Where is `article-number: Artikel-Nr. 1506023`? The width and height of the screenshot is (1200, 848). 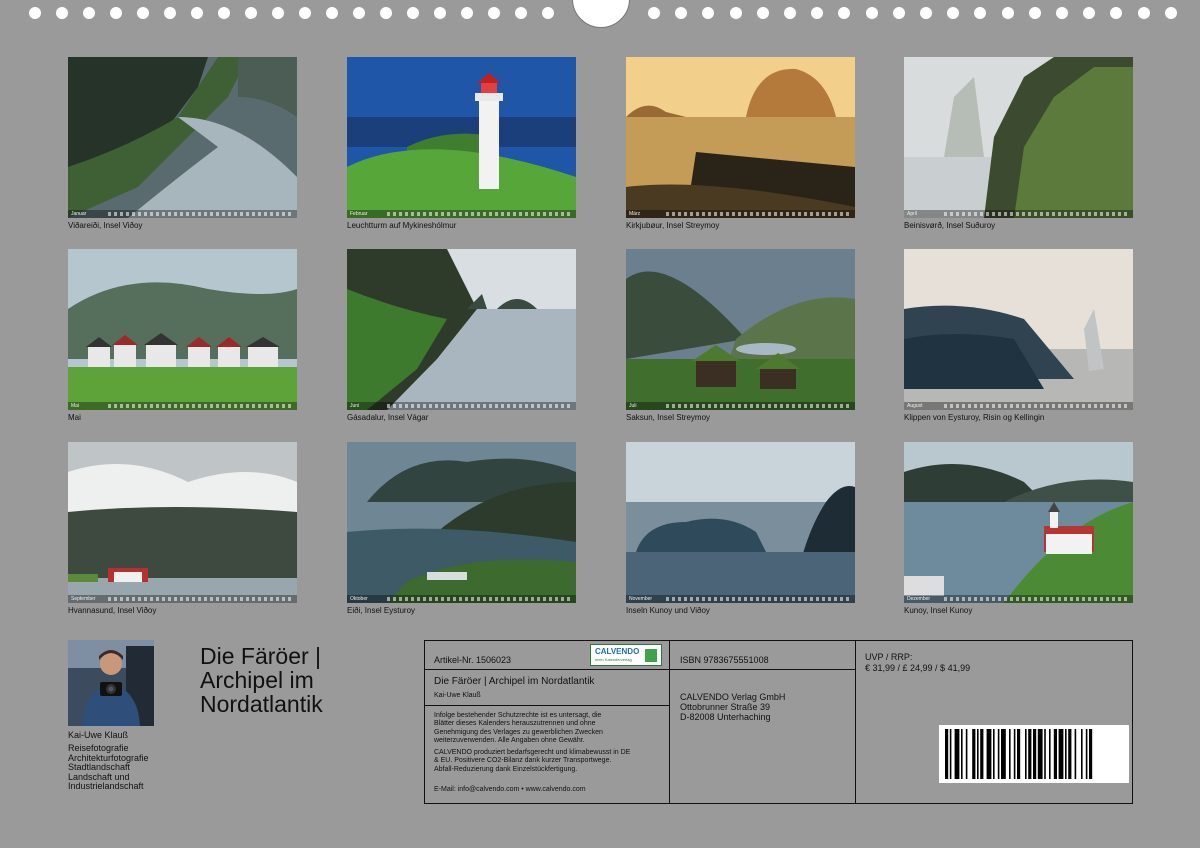
article-number: Artikel-Nr. 1506023 is located at coordinates (473, 660).